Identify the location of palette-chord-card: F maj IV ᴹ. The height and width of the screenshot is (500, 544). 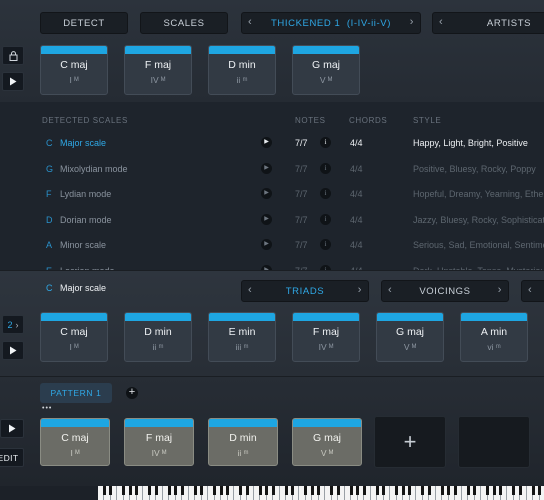
(326, 337).